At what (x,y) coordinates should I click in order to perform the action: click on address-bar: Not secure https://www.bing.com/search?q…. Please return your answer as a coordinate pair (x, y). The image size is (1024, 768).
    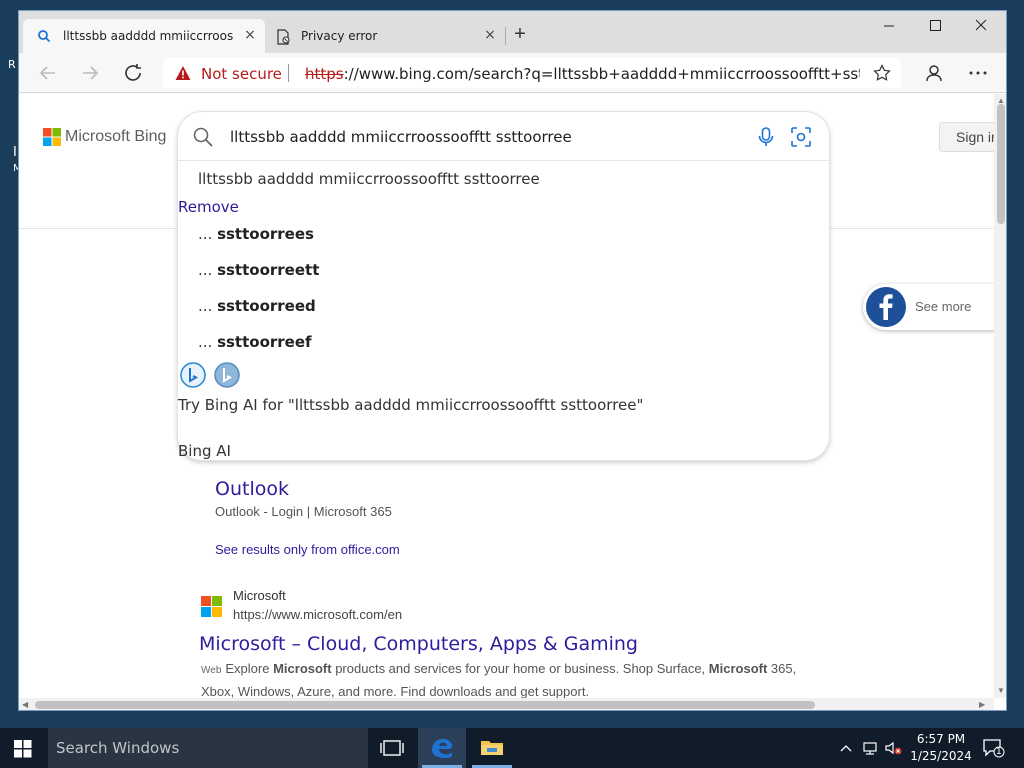
    Looking at the image, I should click on (532, 73).